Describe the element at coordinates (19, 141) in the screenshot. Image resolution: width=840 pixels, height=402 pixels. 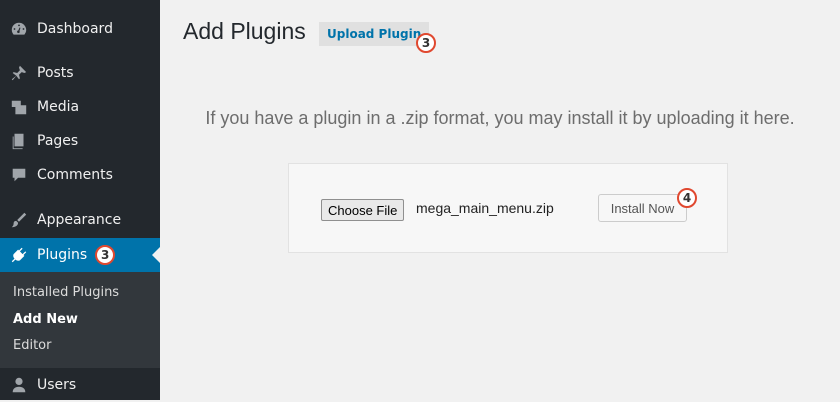
I see `pages-icon` at that location.